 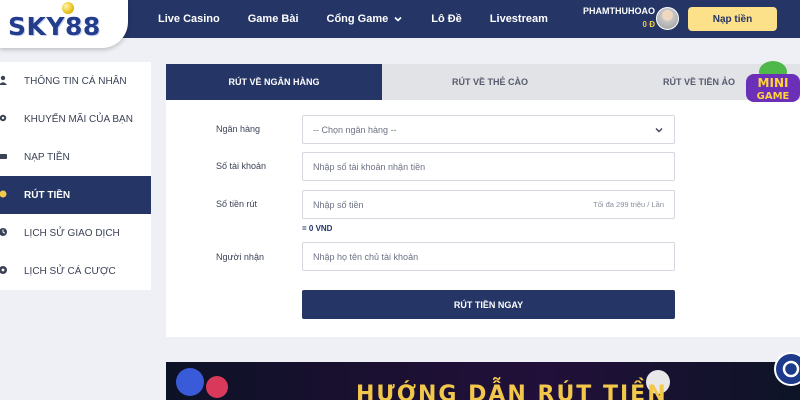 I want to click on sidebar-item-withdraw: RÚT TIỀN, so click(x=75, y=195).